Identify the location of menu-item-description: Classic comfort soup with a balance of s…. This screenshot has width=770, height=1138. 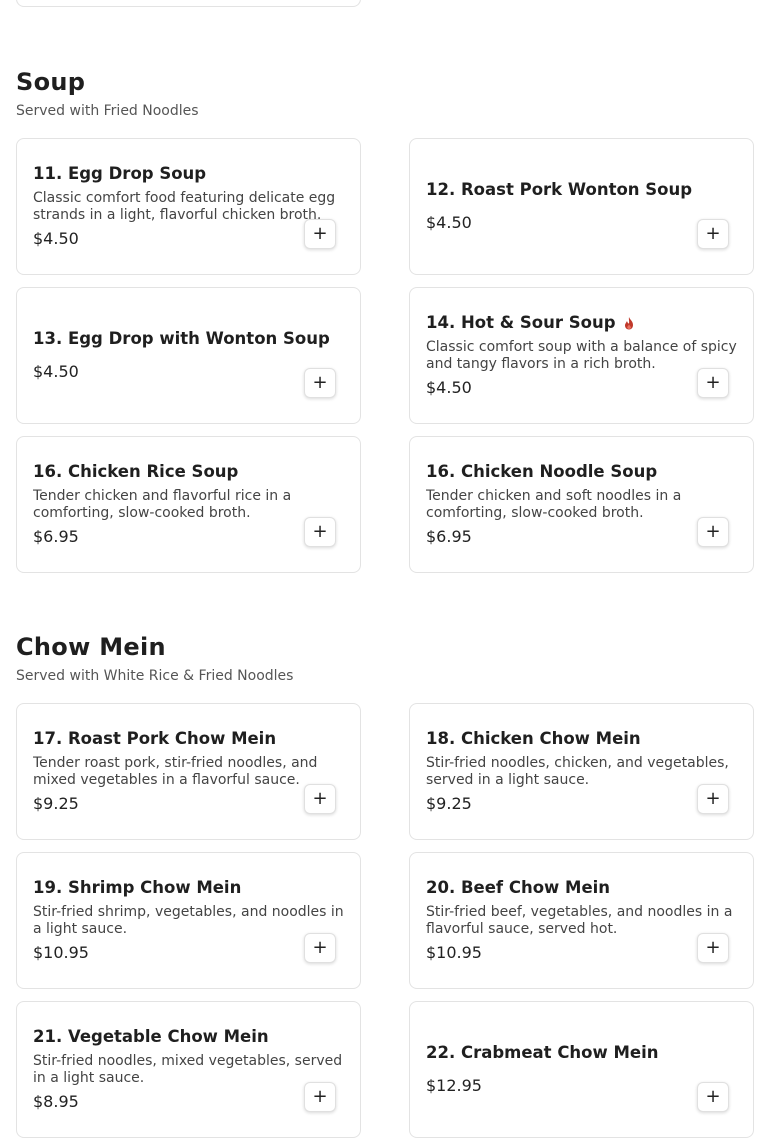
(581, 355).